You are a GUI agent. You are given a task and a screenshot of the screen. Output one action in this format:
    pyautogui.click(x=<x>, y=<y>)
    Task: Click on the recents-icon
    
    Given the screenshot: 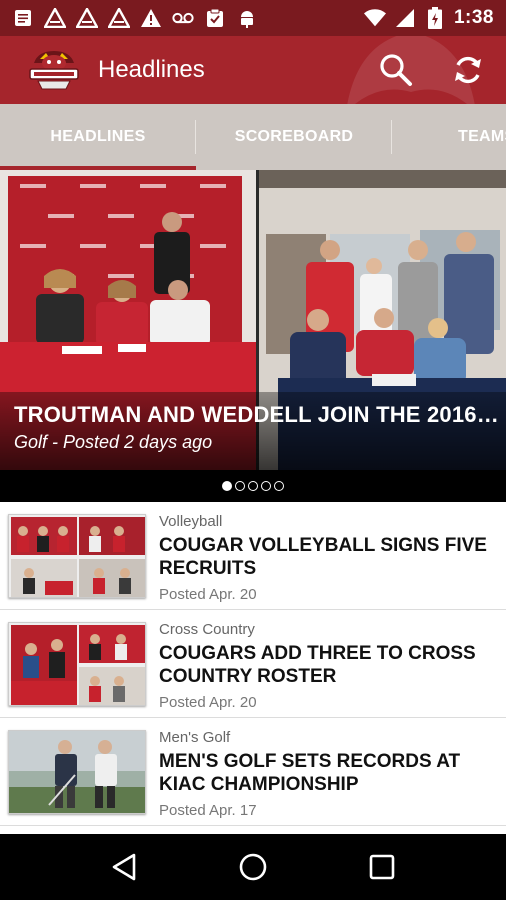 What is the action you would take?
    pyautogui.click(x=381, y=867)
    